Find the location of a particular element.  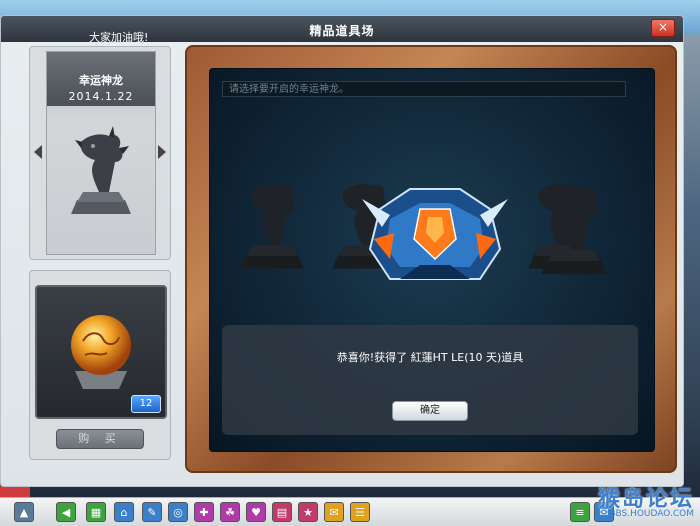

window-titlebar: 精品道具场 大家加油哦! × is located at coordinates (342, 30).